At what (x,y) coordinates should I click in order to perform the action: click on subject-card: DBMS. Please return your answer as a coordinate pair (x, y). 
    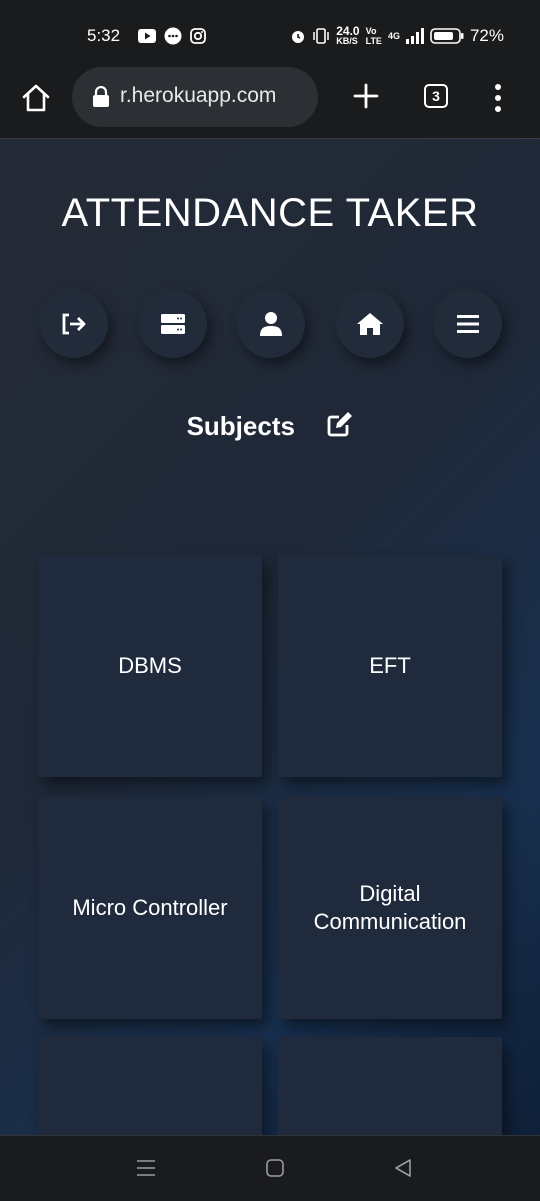
    Looking at the image, I should click on (150, 666).